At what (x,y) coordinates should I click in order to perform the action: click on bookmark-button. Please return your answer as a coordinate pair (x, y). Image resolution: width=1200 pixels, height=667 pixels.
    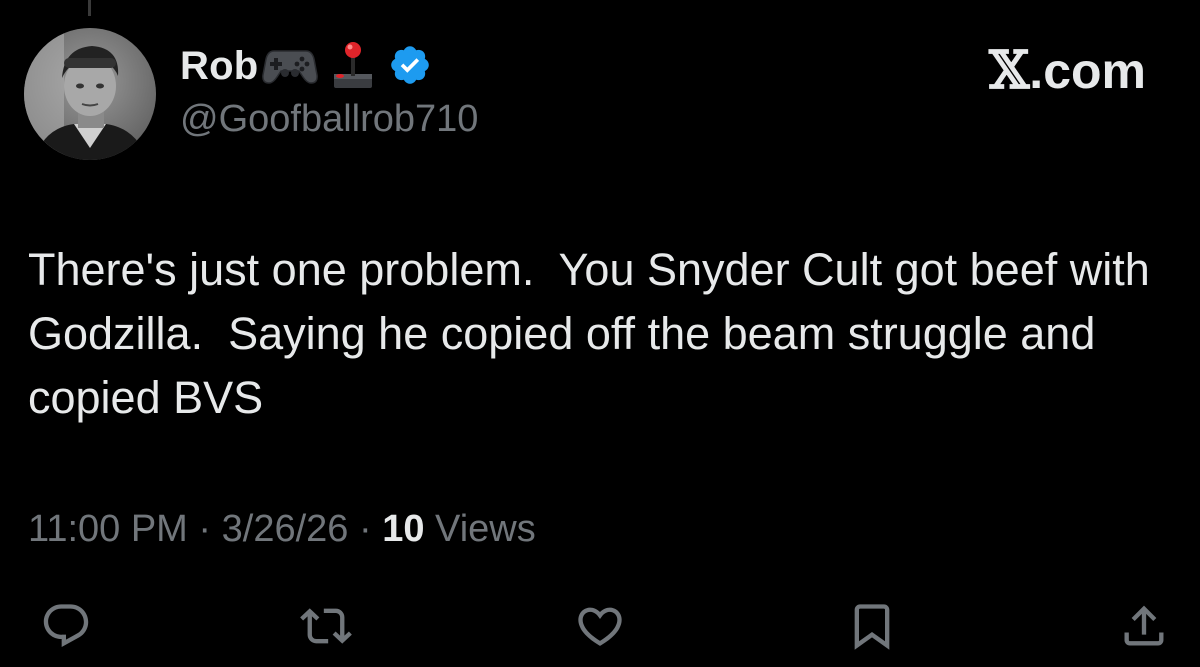
    Looking at the image, I should click on (872, 626).